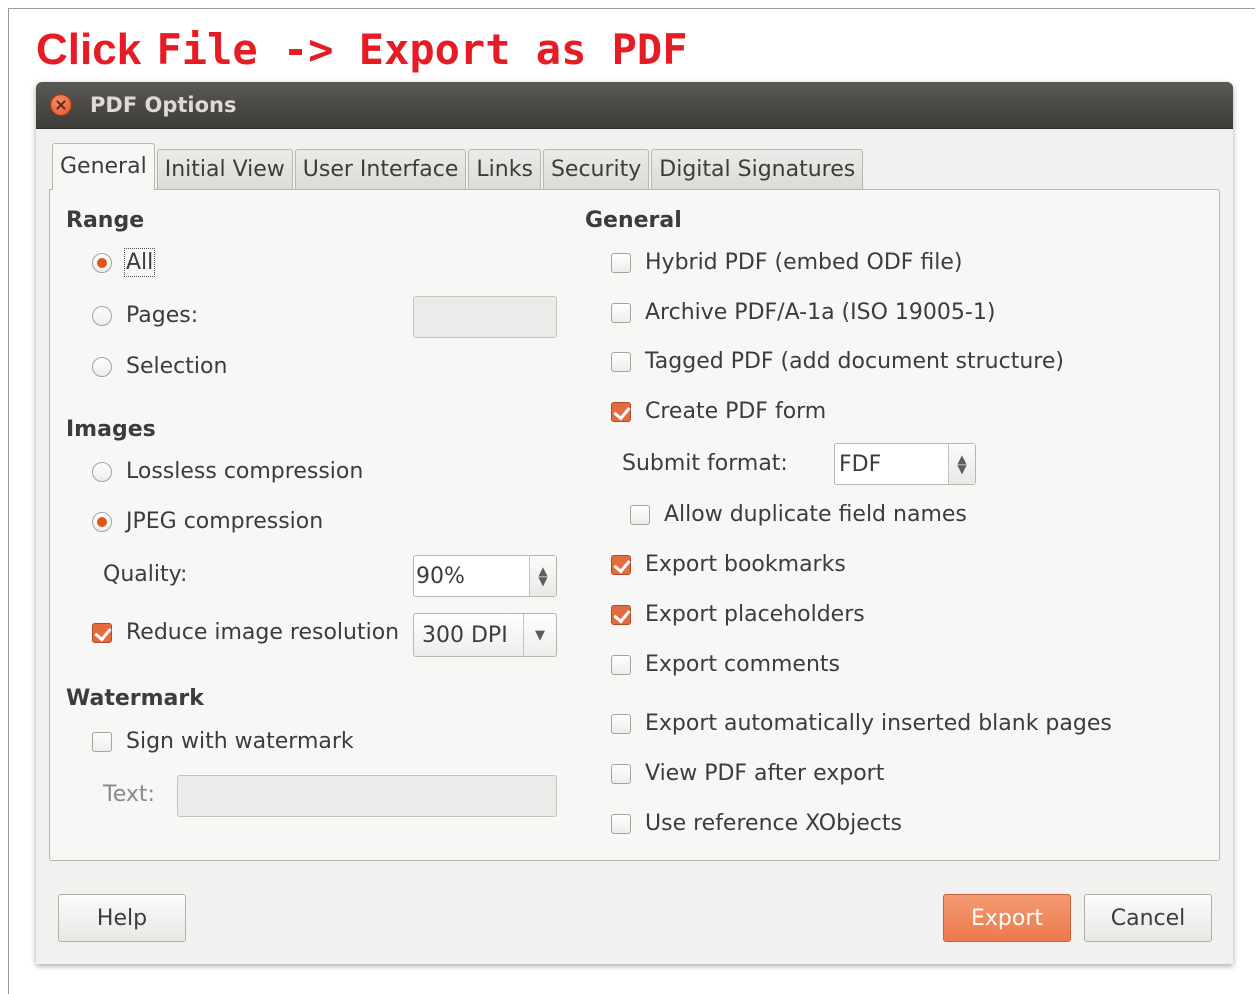 This screenshot has height=994, width=1257. What do you see at coordinates (162, 315) in the screenshot?
I see `range-pages-label: Pages:` at bounding box center [162, 315].